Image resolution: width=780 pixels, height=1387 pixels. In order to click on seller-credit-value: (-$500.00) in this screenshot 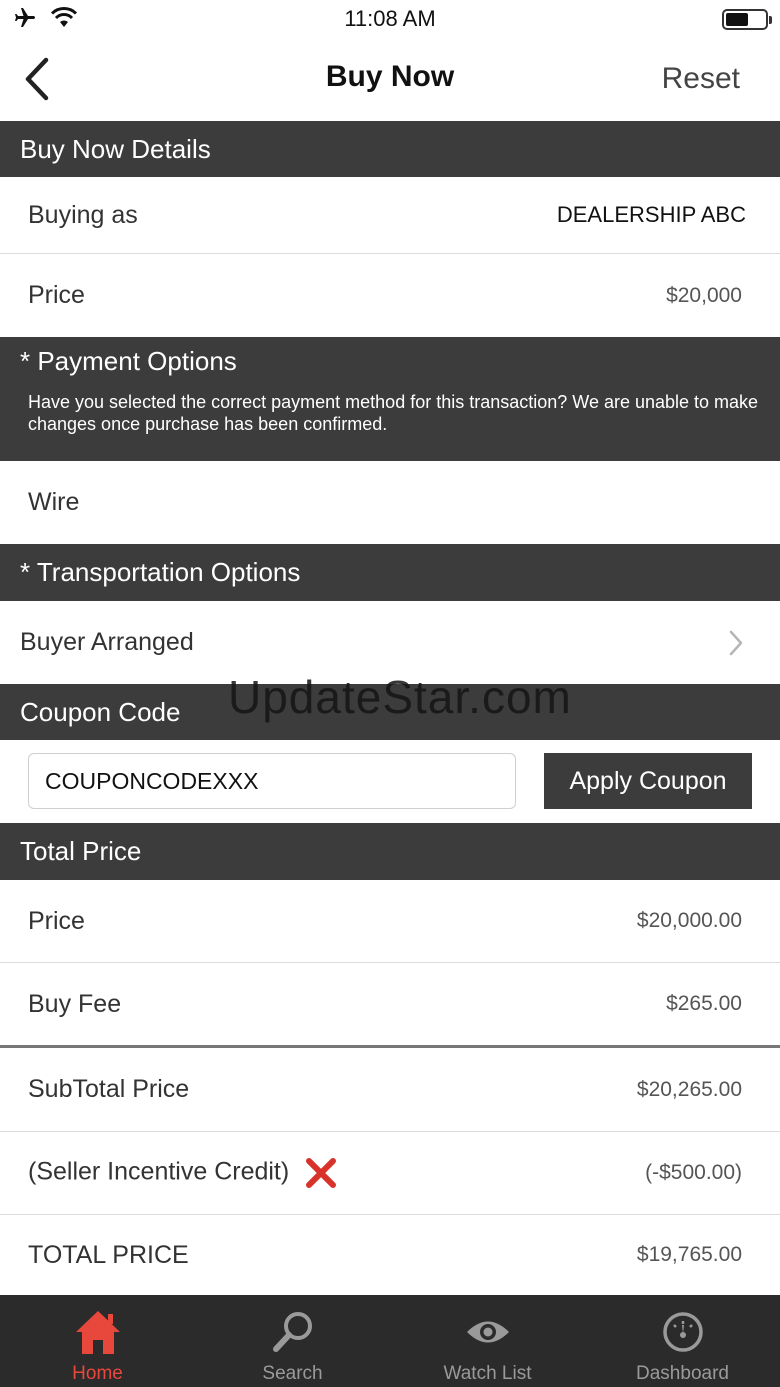, I will do `click(693, 1172)`.